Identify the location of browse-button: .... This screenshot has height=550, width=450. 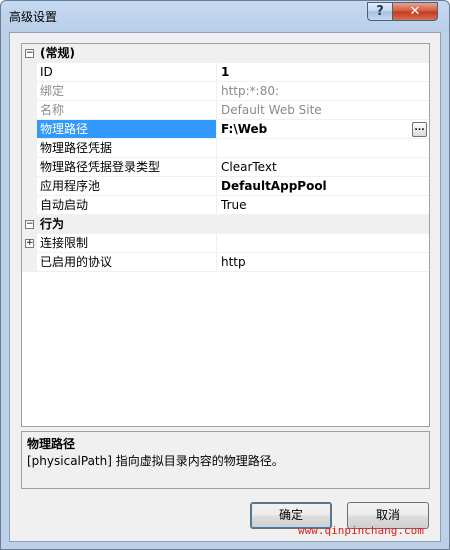
(419, 129).